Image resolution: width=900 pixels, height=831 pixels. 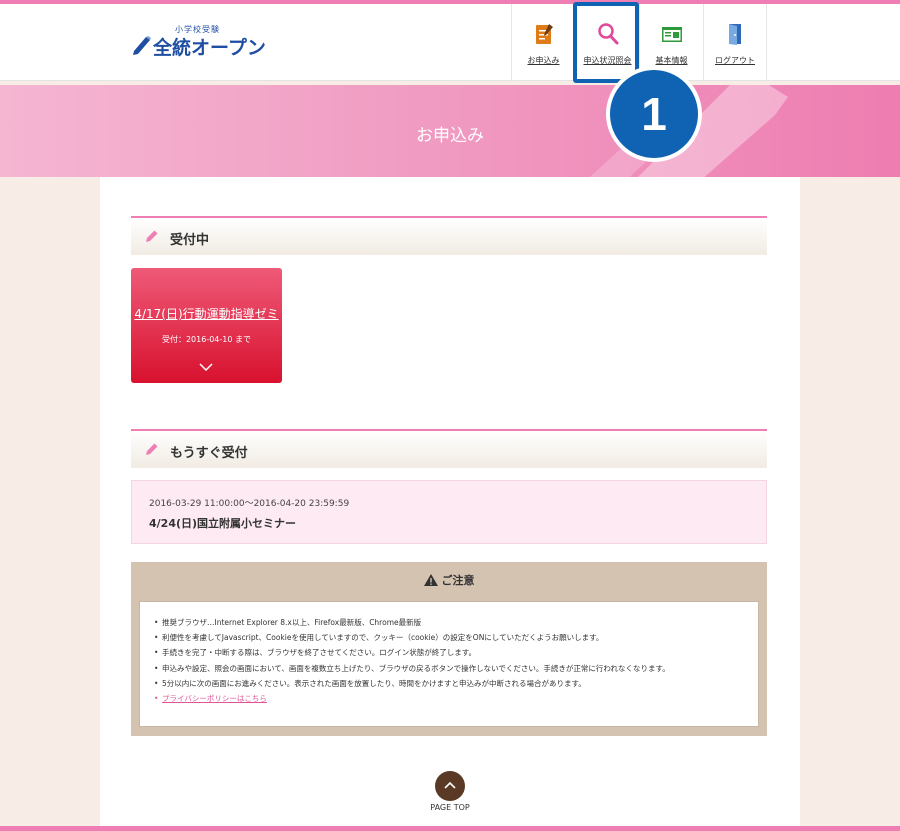 I want to click on event-card-deadline: 受付：2016-04-10 まで, so click(x=206, y=339).